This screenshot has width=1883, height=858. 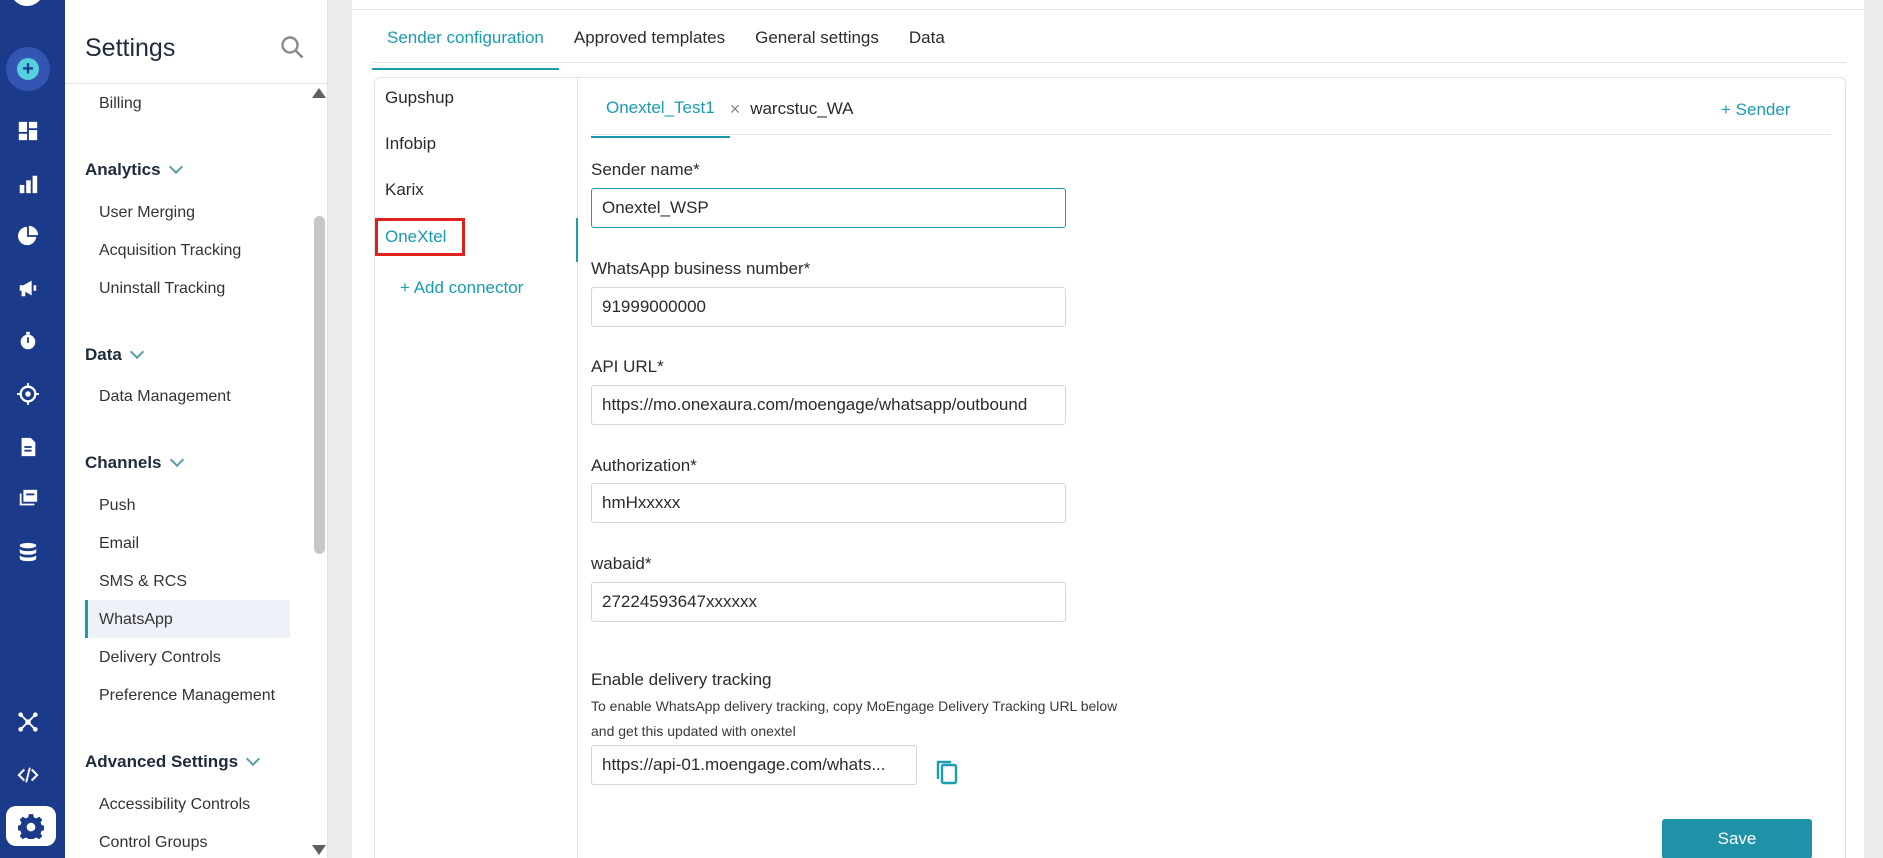 I want to click on tabs-divider, so click(x=1109, y=62).